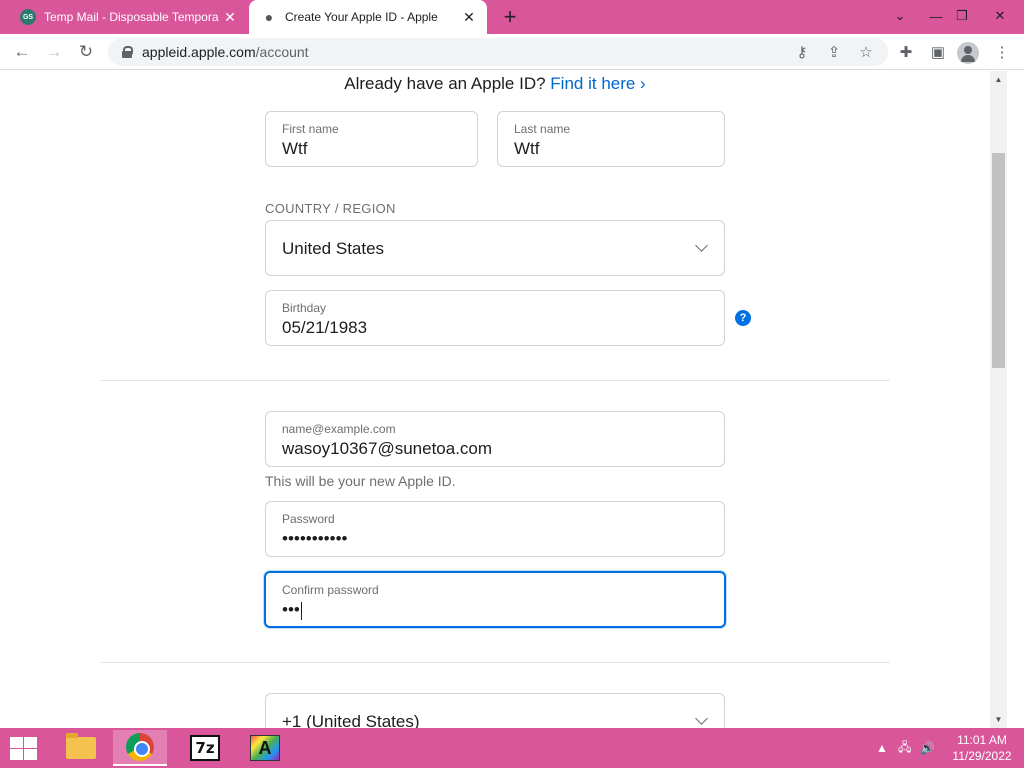 This screenshot has width=1024, height=768. Describe the element at coordinates (387, 448) in the screenshot. I see `email-value: wasoy10367@sunetoa.com` at that location.